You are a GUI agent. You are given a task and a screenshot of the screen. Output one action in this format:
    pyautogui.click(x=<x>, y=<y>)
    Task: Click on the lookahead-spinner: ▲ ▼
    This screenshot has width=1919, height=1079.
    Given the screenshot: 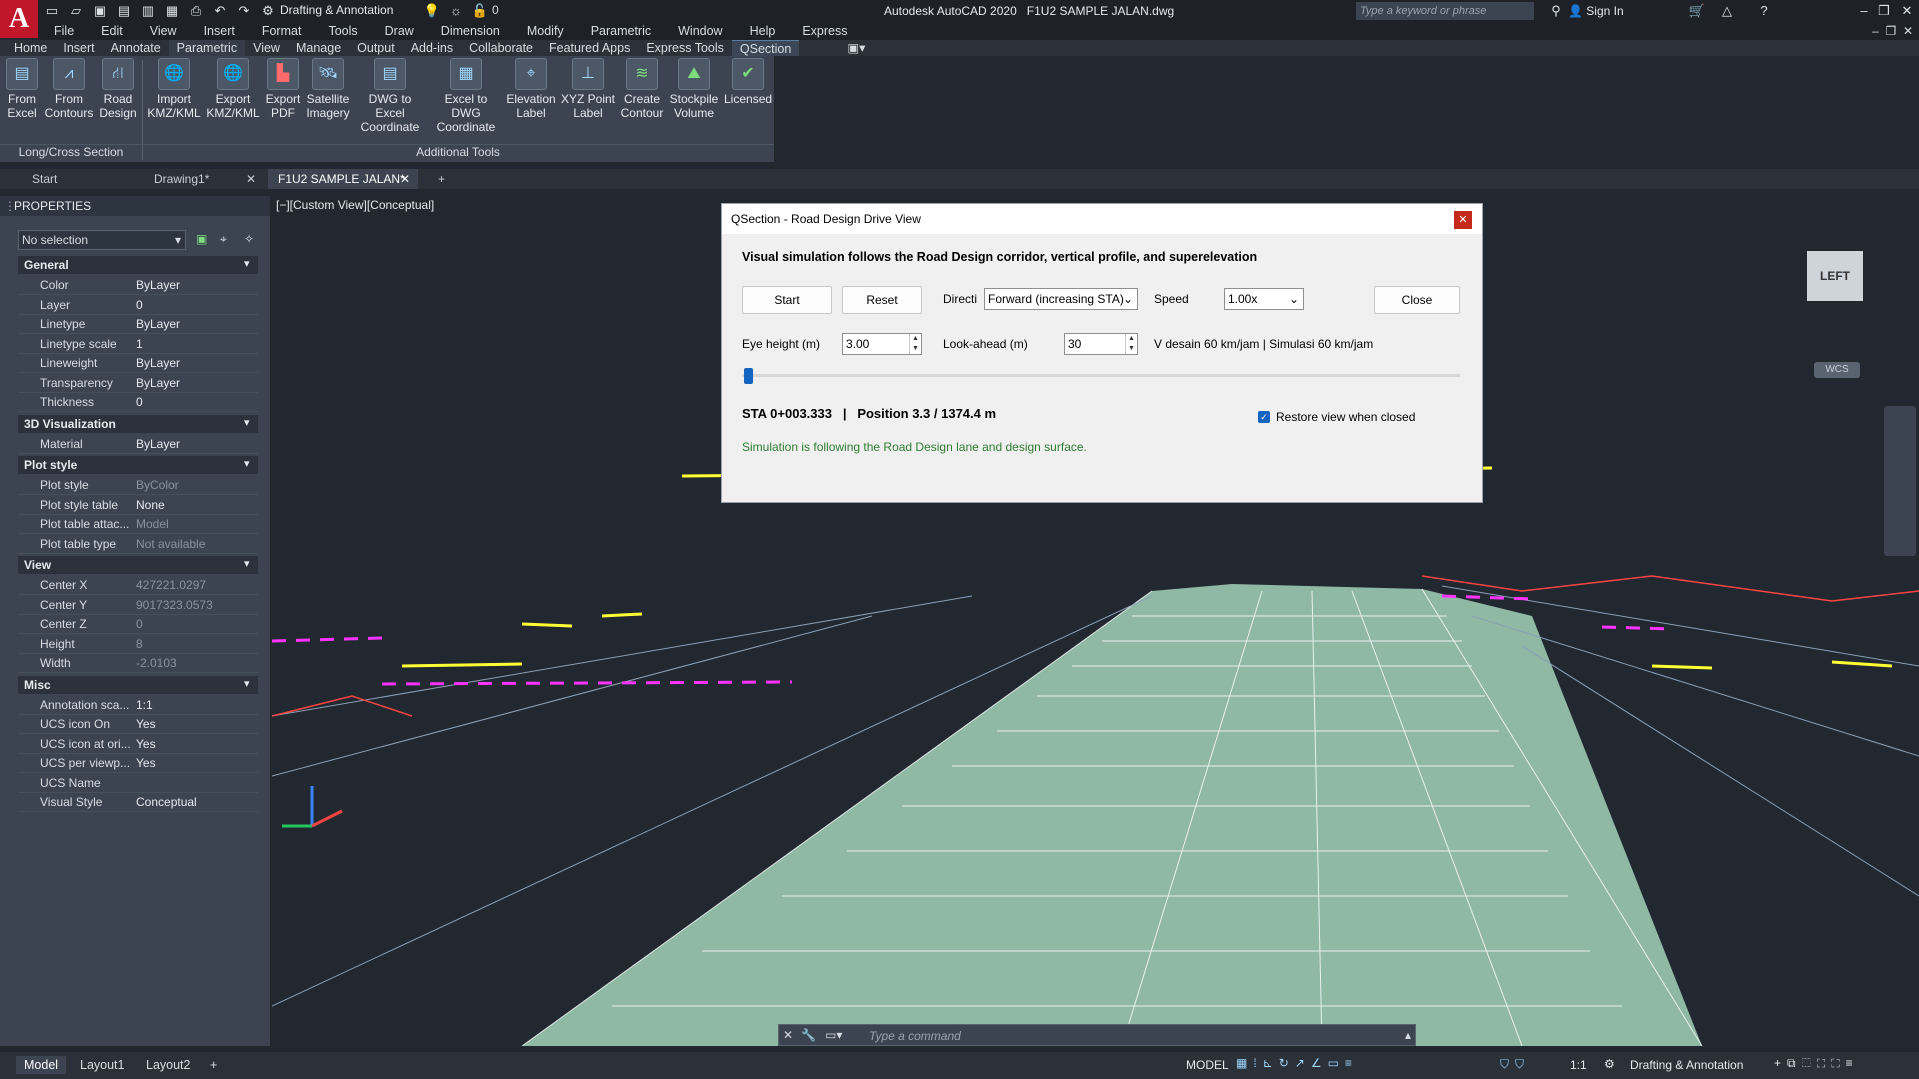 What is the action you would take?
    pyautogui.click(x=1131, y=344)
    